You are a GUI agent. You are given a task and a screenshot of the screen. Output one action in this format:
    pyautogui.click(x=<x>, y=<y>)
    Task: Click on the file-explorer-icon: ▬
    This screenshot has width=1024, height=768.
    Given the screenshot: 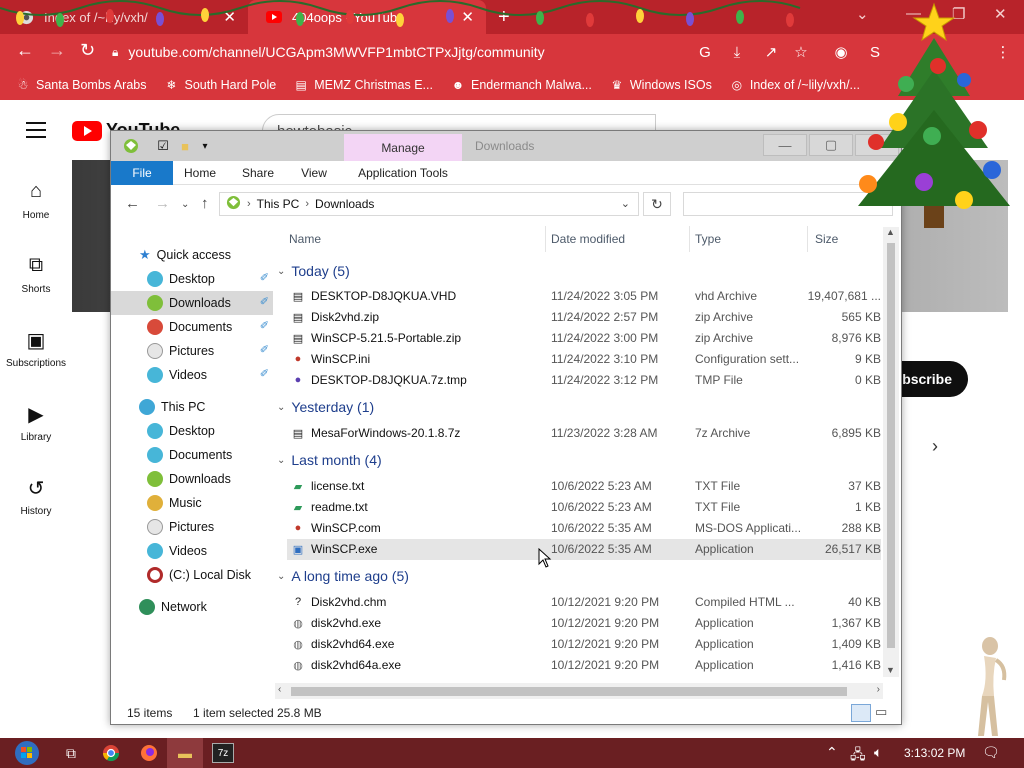 What is the action you would take?
    pyautogui.click(x=185, y=753)
    